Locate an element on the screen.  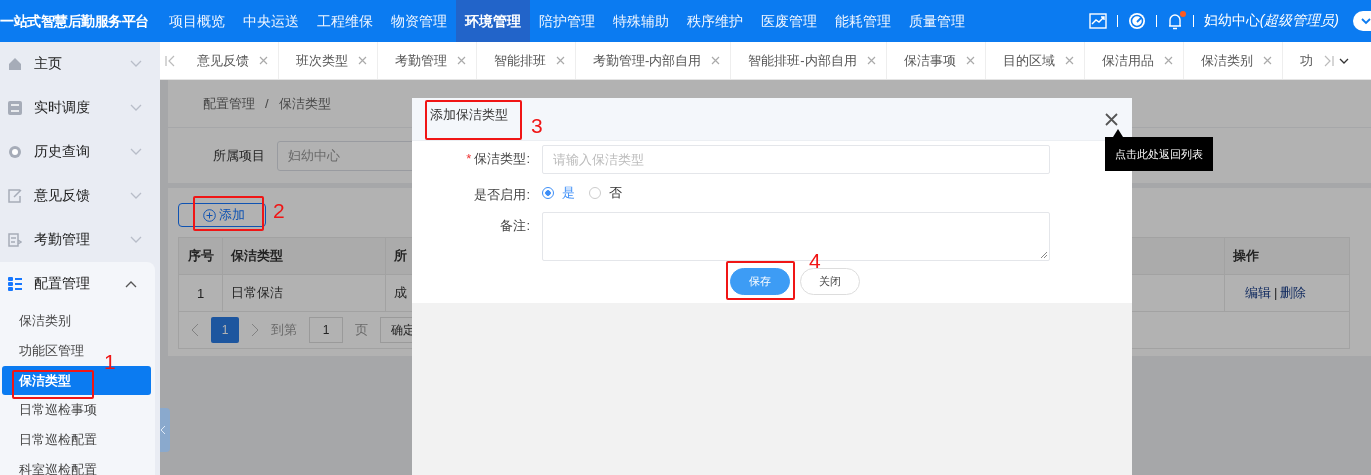
page-input: 1 is located at coordinates (326, 330).